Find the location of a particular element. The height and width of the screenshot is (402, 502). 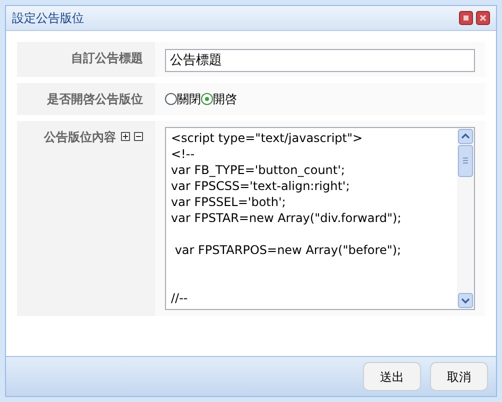

scroll-thumb is located at coordinates (465, 160).